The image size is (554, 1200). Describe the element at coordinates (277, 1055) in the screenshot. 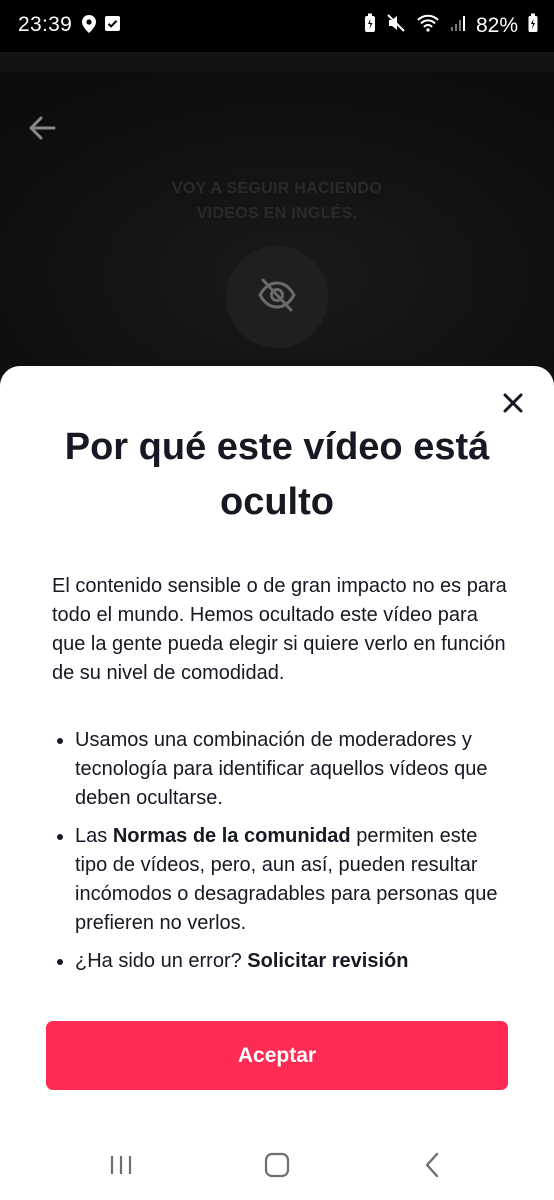

I see `accept-button: Aceptar` at that location.